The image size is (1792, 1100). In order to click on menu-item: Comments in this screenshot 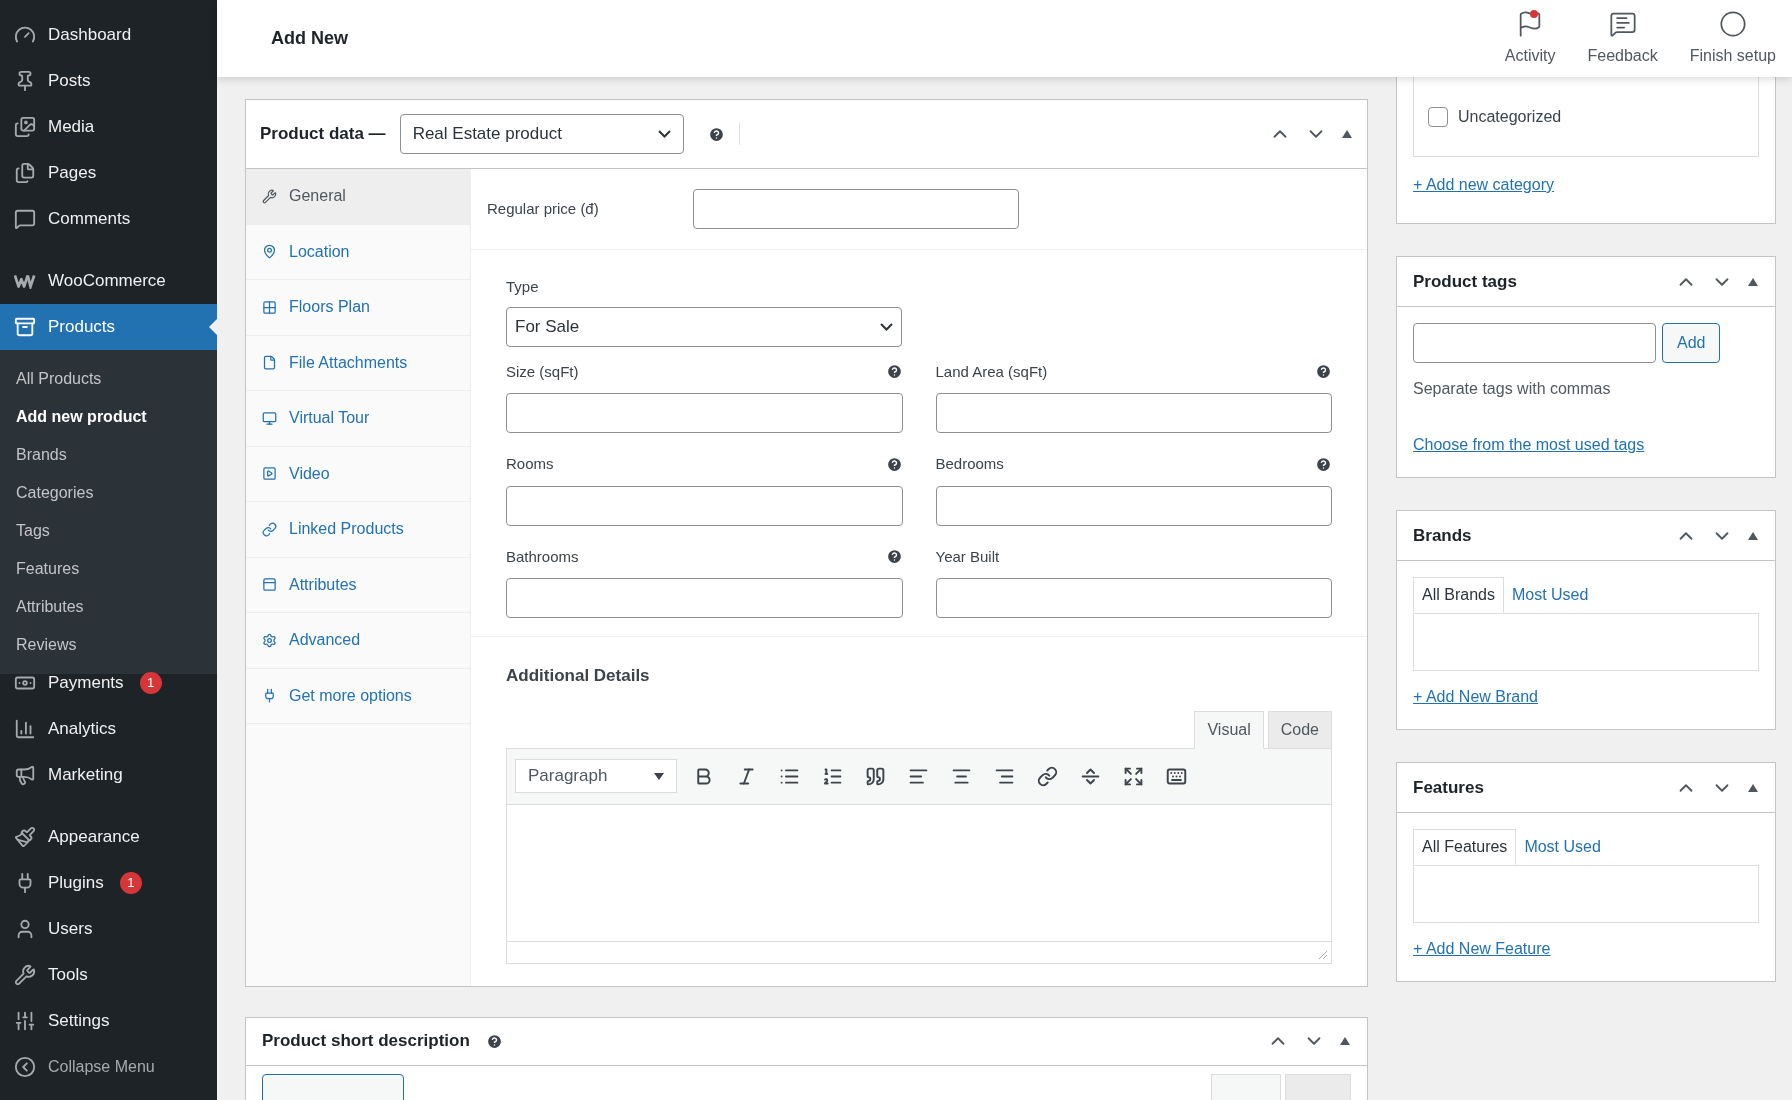, I will do `click(108, 219)`.